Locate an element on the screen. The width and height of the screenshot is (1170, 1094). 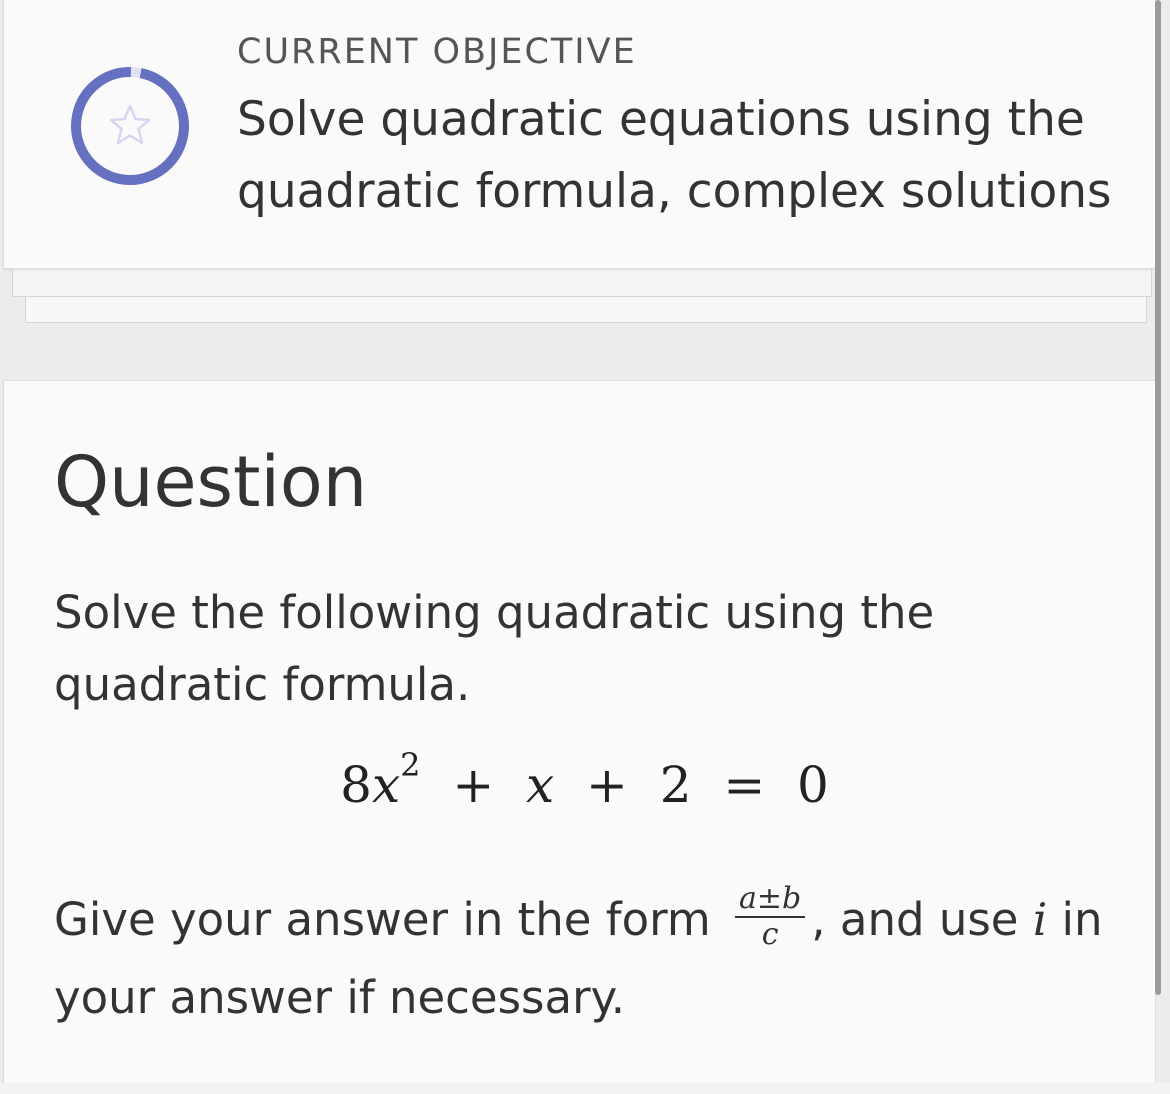
progress-ring is located at coordinates (130, 126).